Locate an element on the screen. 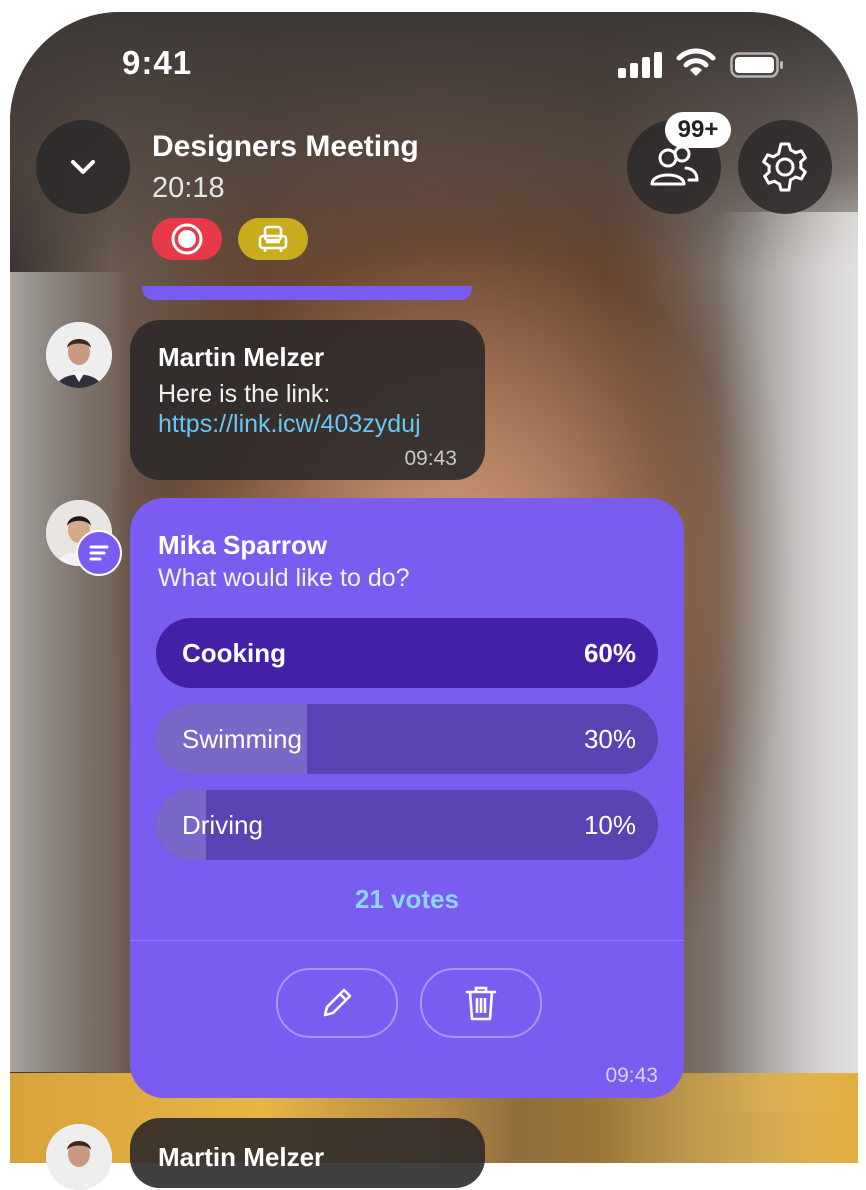 This screenshot has height=1190, width=866. participants-count-badge: 99+ is located at coordinates (698, 130).